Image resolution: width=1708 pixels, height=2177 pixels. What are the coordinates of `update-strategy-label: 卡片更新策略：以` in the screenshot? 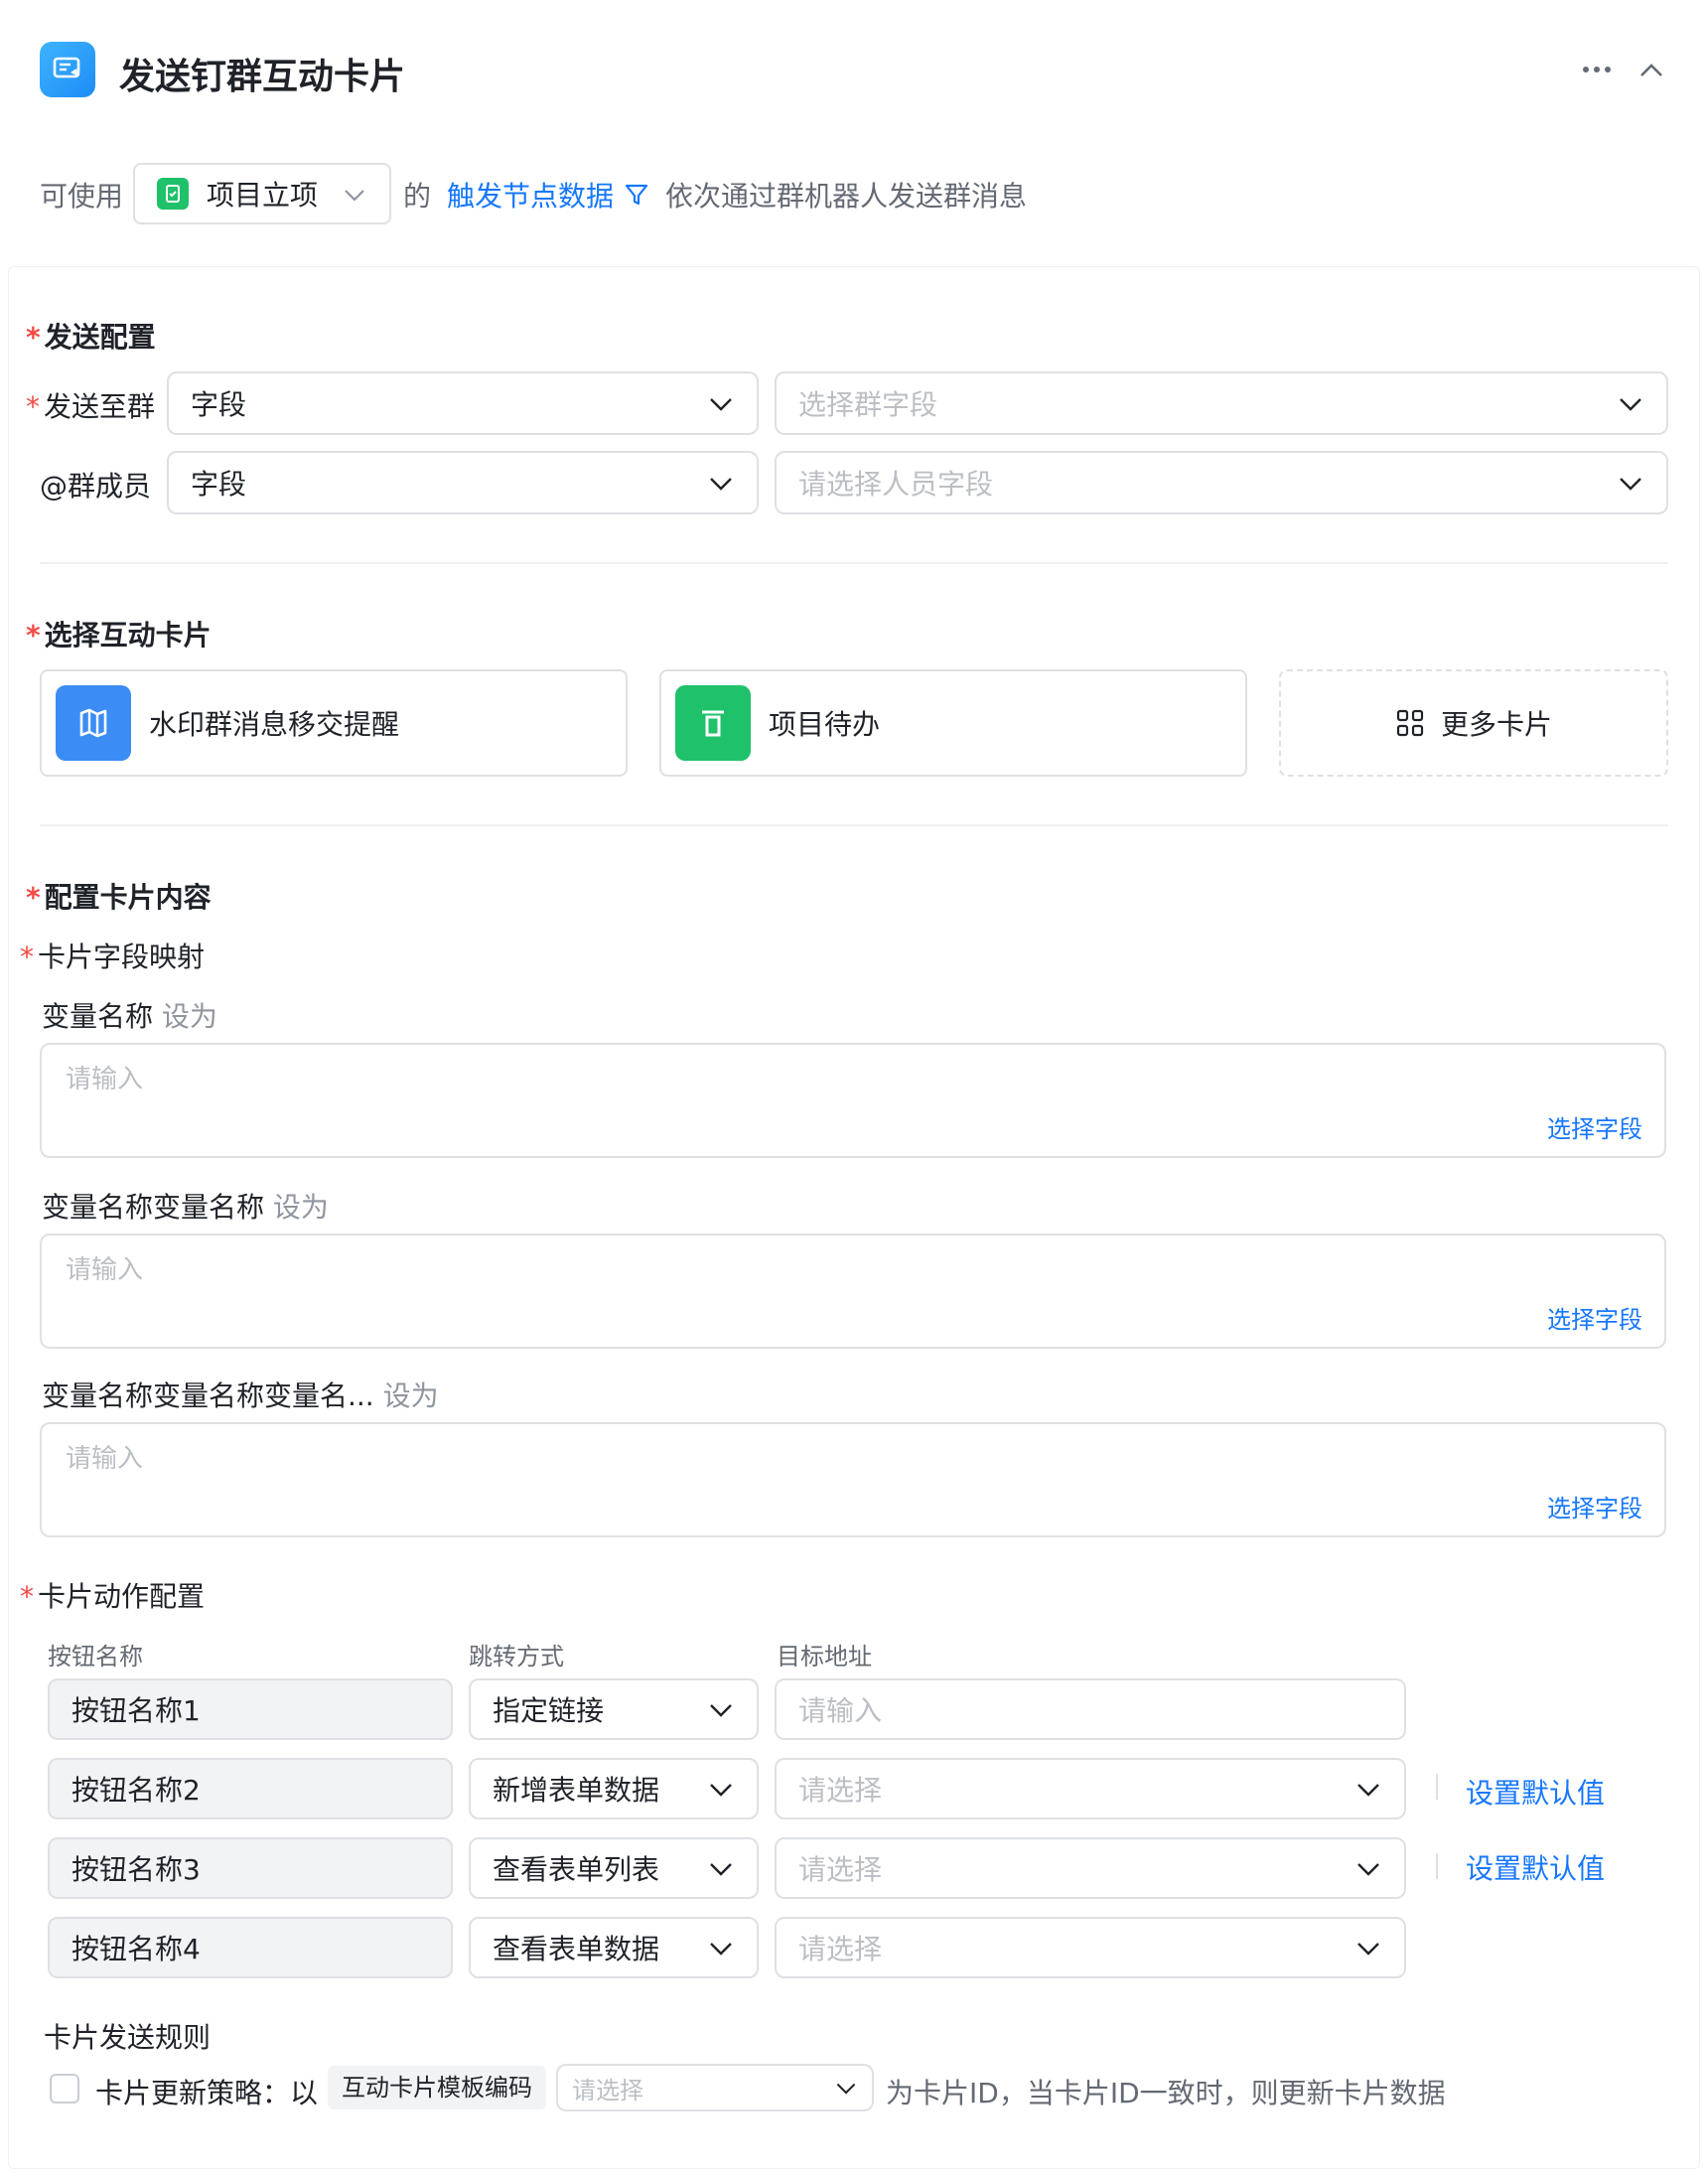 It's located at (207, 2093).